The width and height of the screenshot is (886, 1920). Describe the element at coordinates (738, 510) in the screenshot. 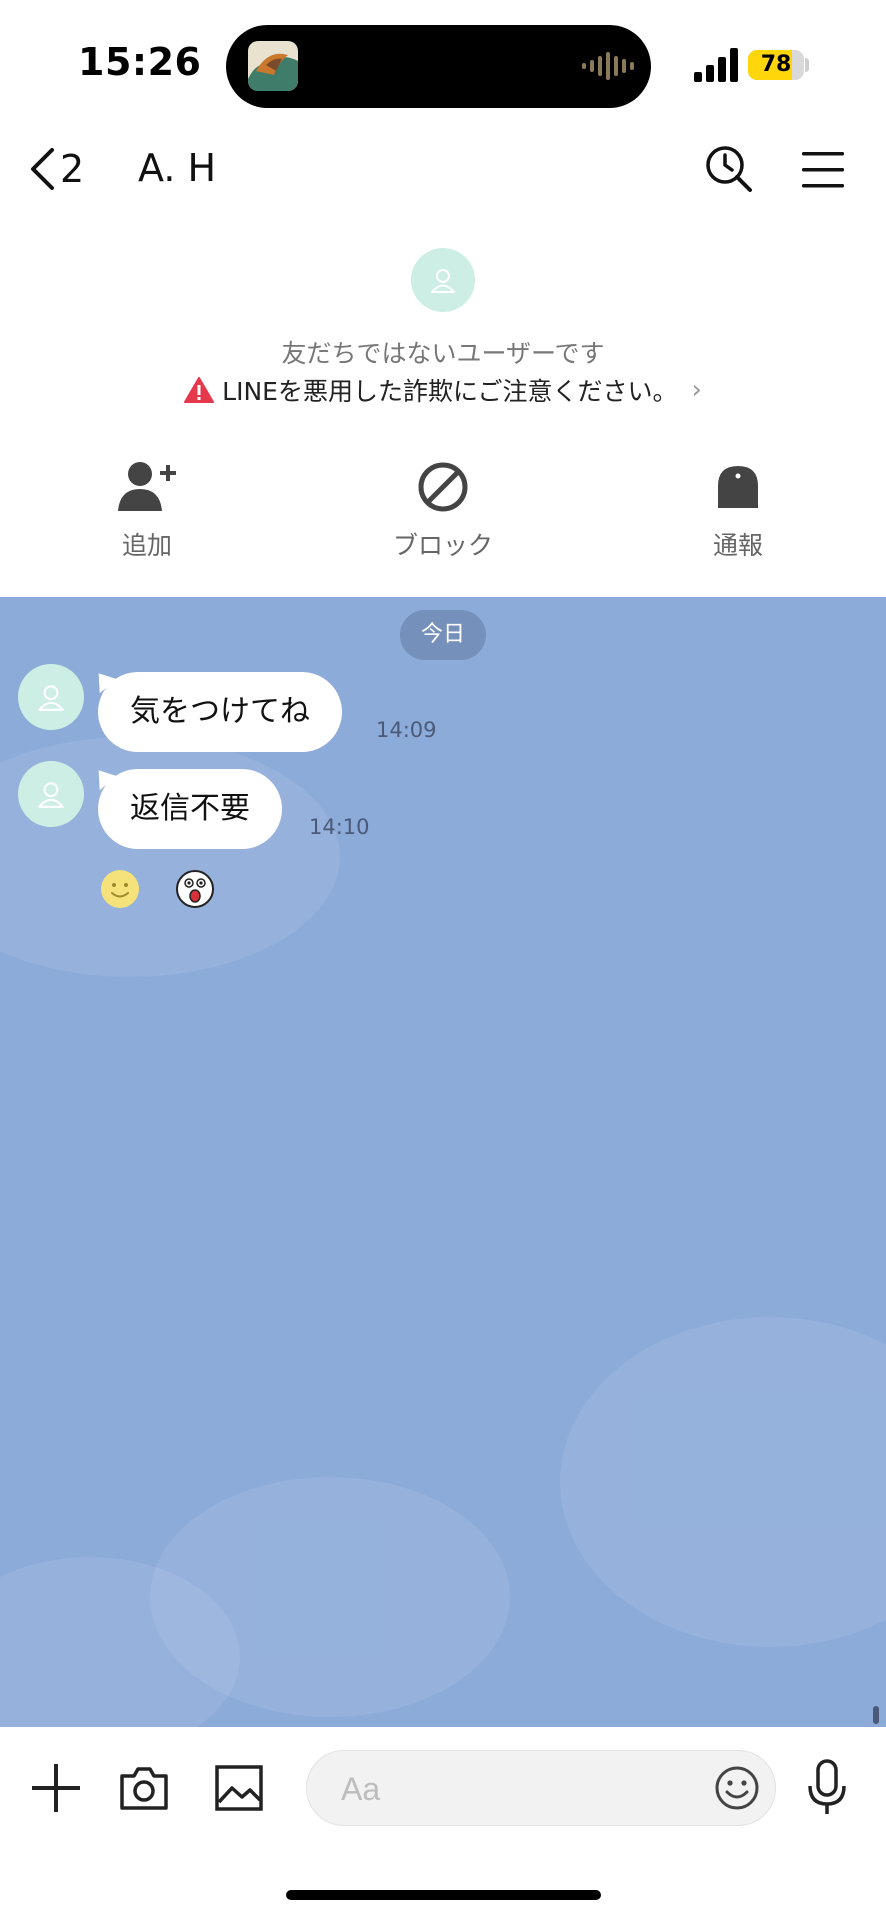

I see `report-button: 通報` at that location.